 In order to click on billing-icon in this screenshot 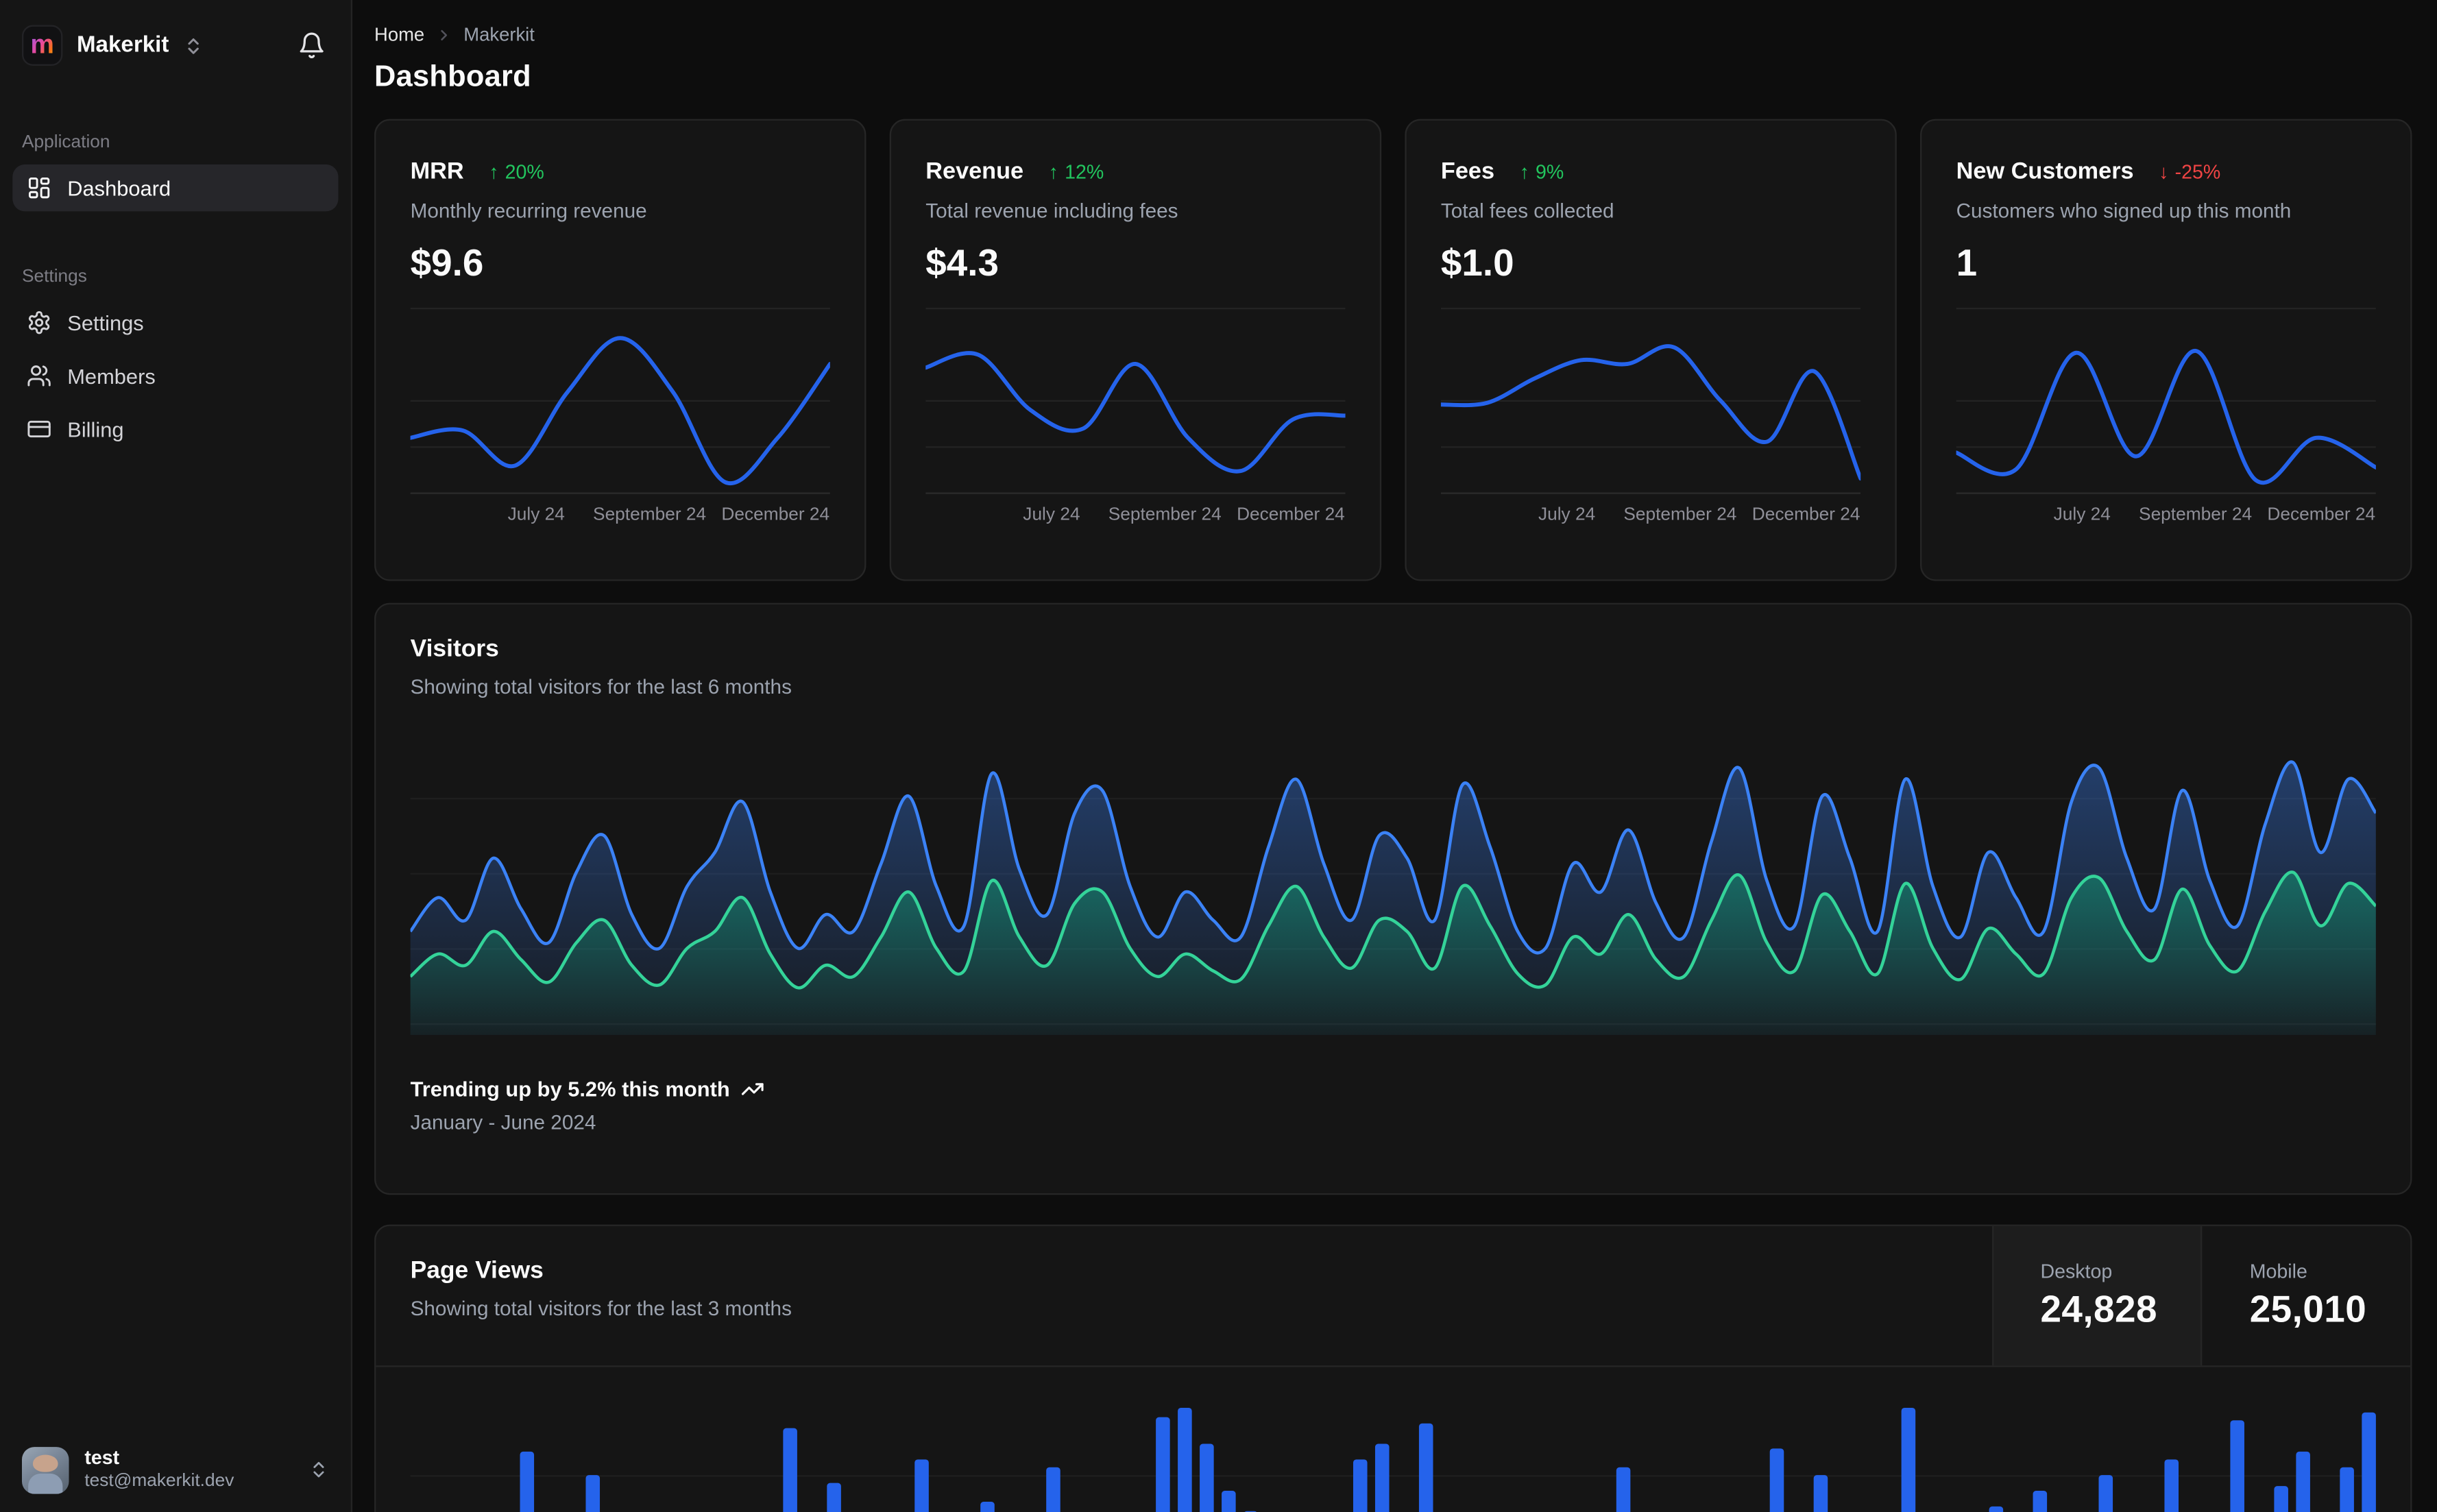, I will do `click(39, 430)`.